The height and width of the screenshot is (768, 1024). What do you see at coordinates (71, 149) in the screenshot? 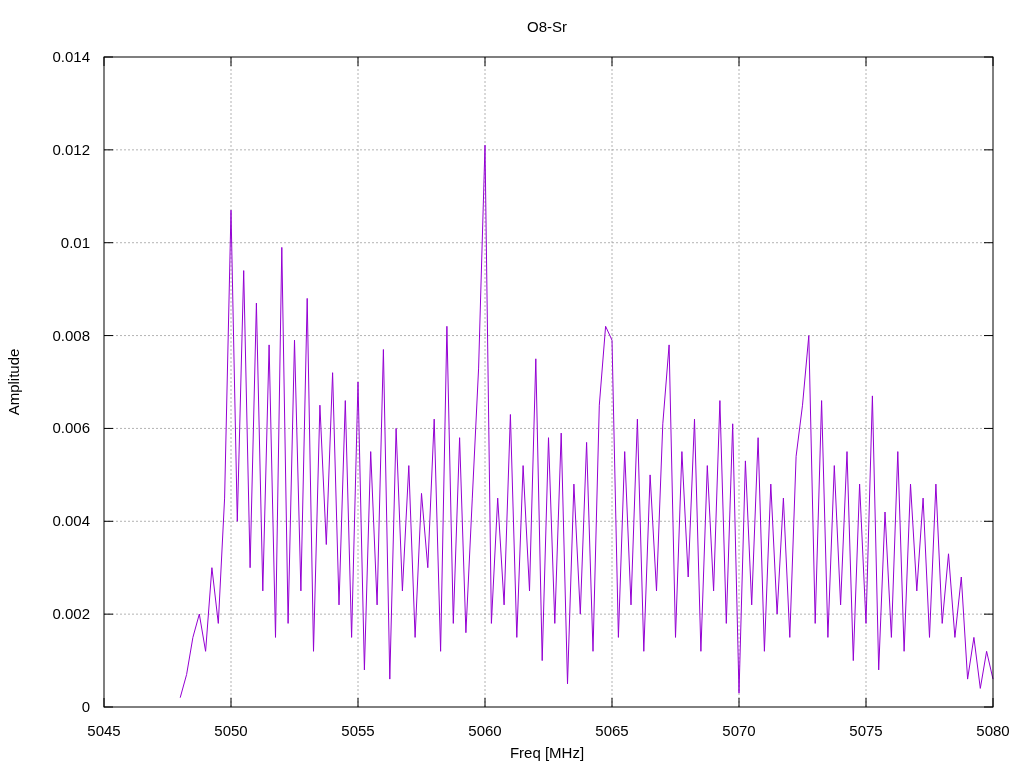
I see `tick-label: 0.012` at bounding box center [71, 149].